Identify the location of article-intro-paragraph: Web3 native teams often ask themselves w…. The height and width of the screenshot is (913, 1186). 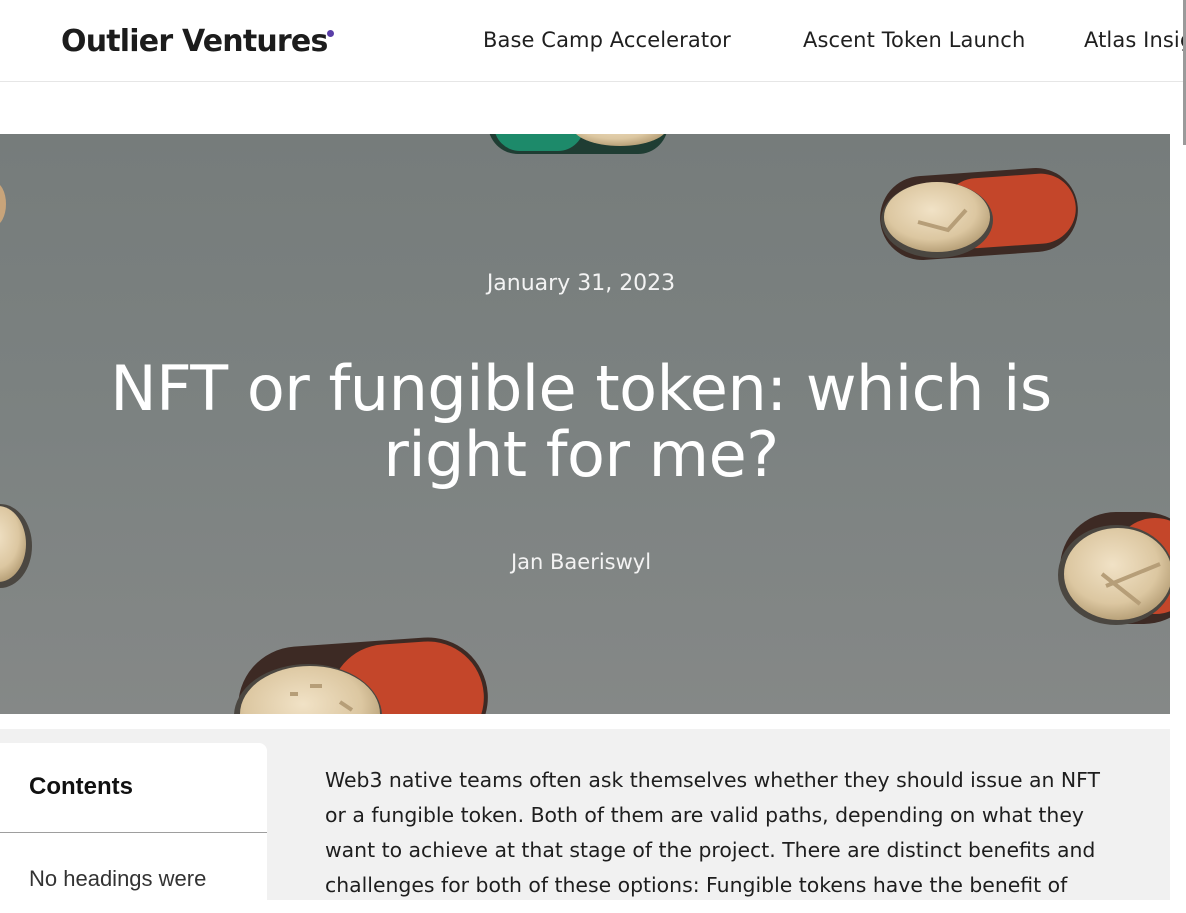
(712, 832).